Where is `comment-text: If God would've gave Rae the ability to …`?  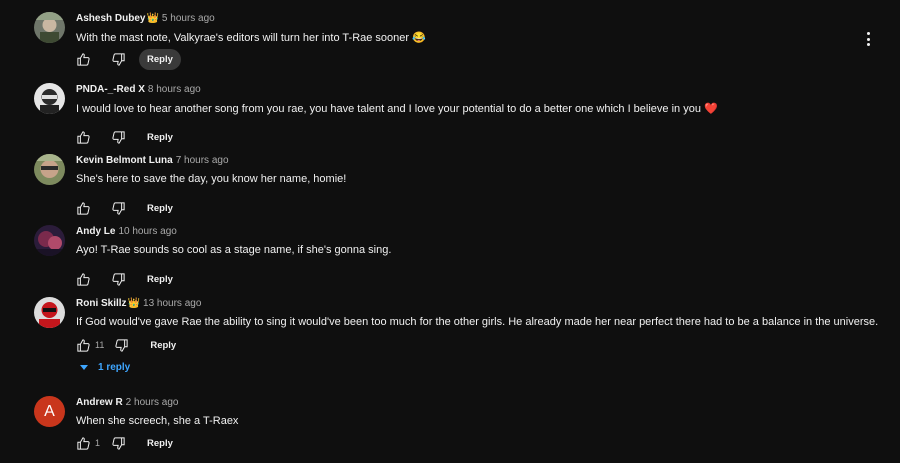
comment-text: If God would've gave Rae the ability to … is located at coordinates (477, 322).